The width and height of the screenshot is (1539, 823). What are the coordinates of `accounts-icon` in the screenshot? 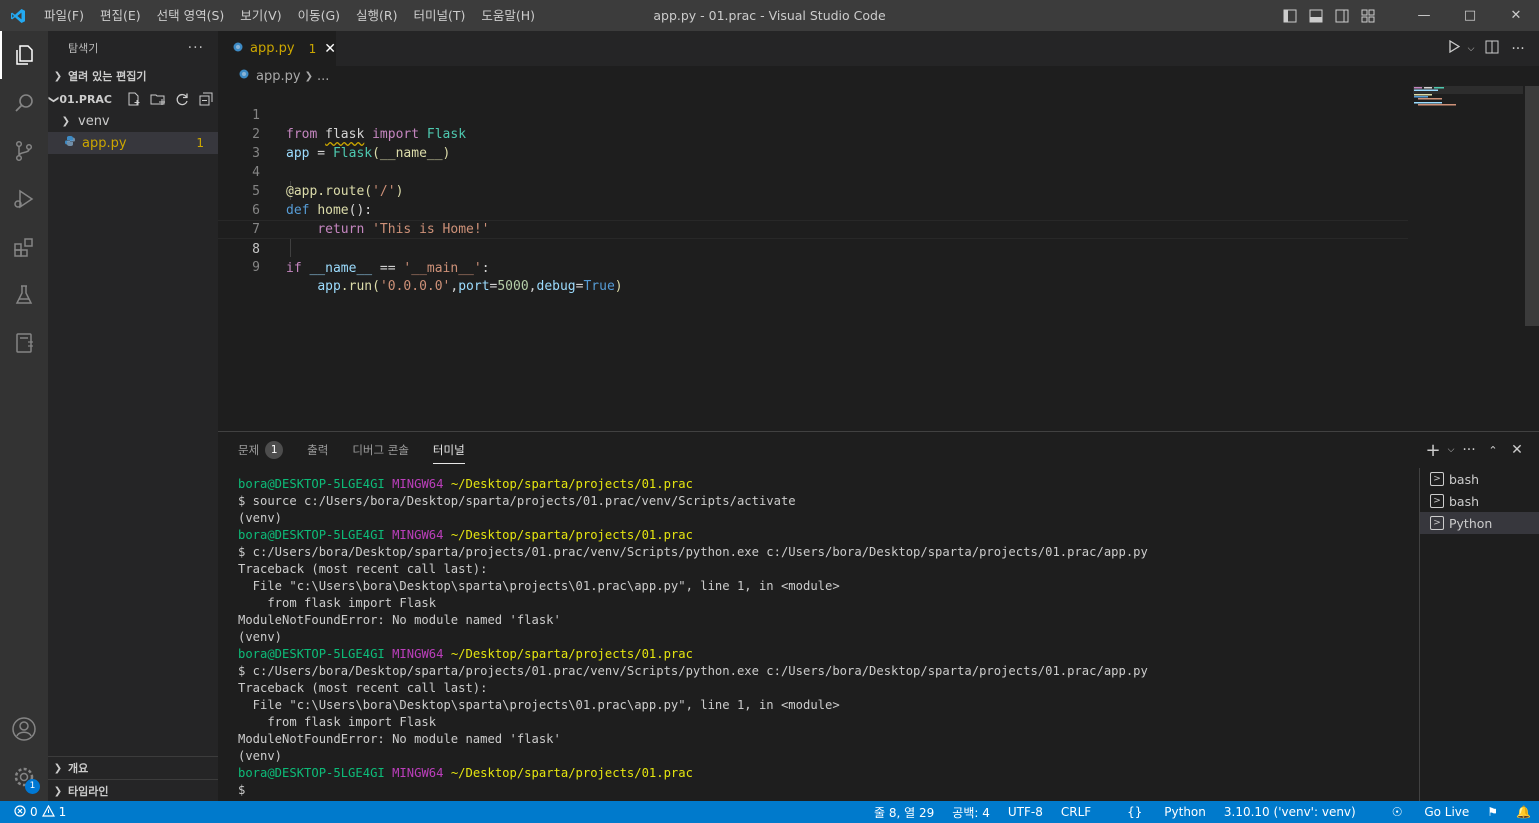 It's located at (24, 729).